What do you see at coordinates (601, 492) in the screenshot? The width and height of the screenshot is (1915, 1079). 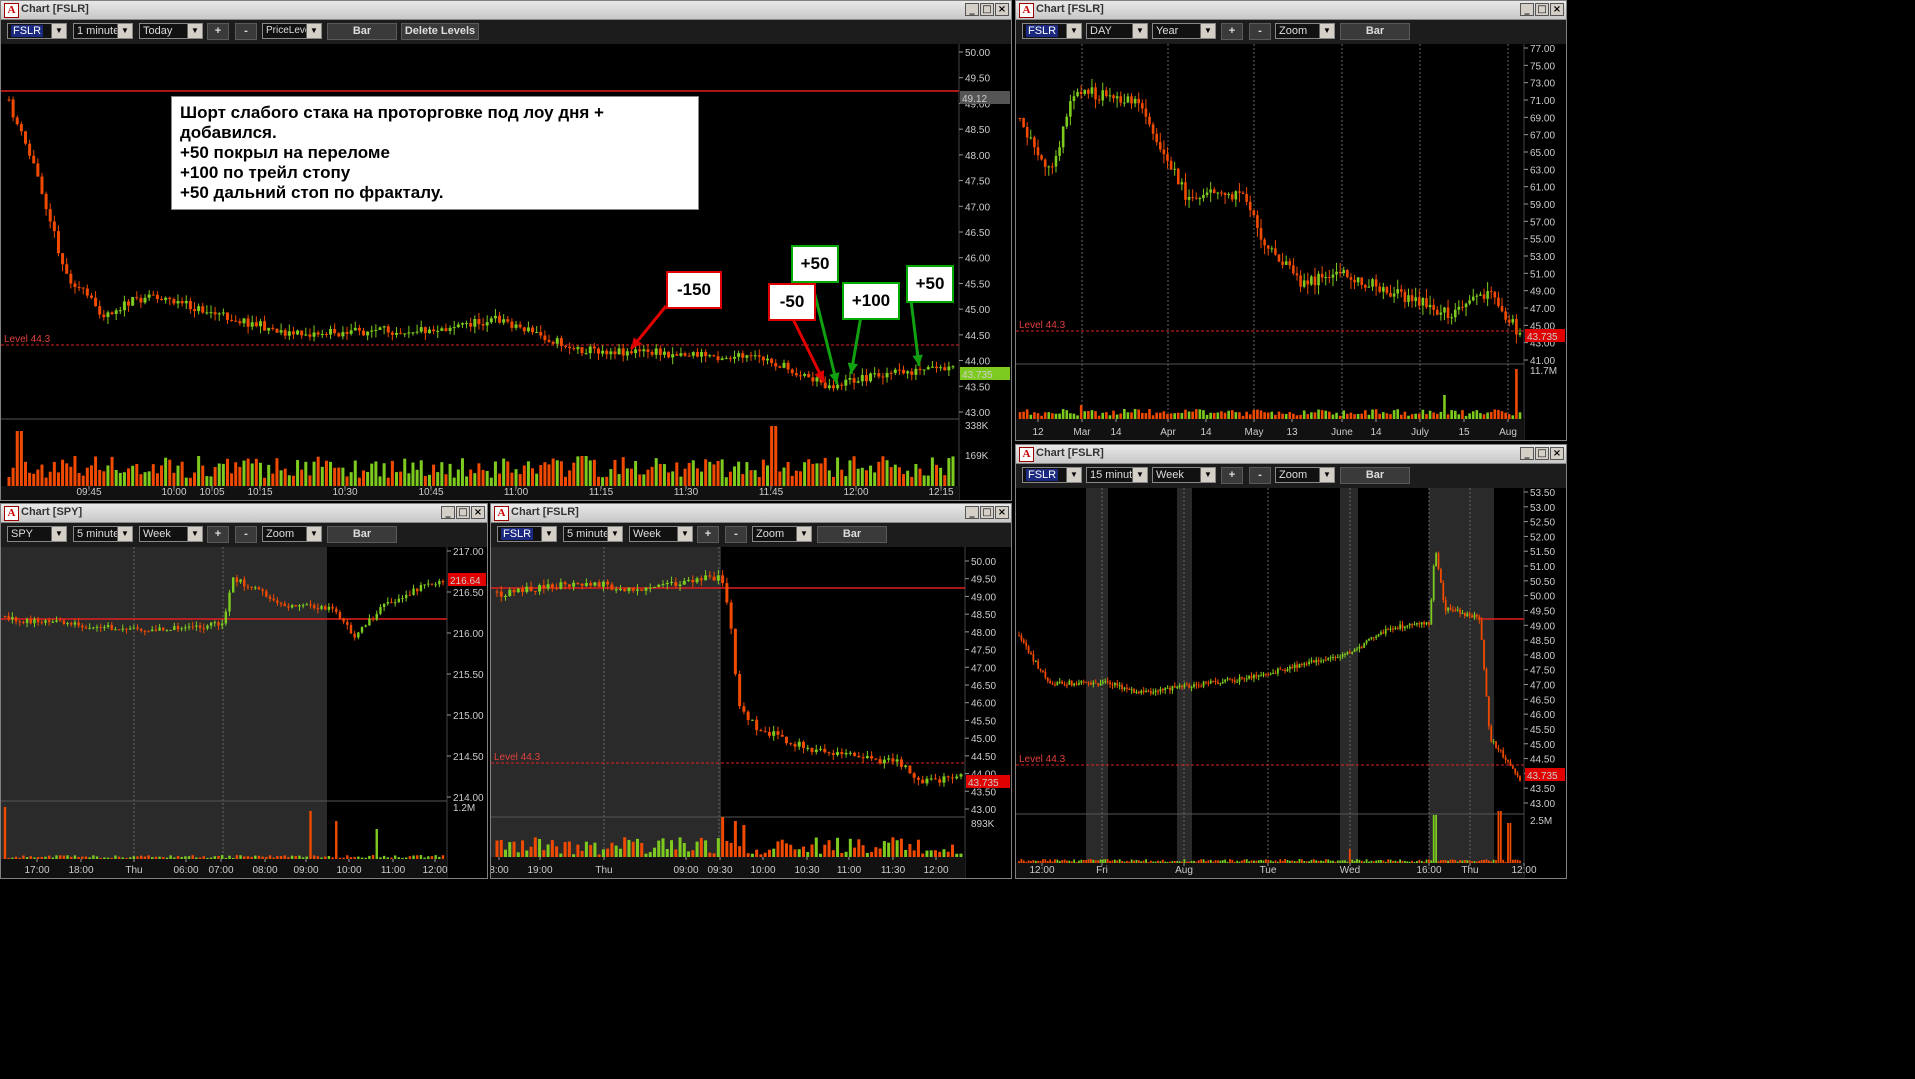 I see `x-tick-label: 11:15` at bounding box center [601, 492].